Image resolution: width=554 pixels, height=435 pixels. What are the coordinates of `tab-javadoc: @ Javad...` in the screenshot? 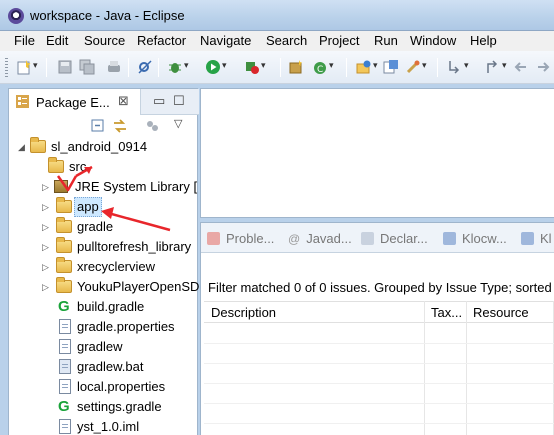 It's located at (320, 238).